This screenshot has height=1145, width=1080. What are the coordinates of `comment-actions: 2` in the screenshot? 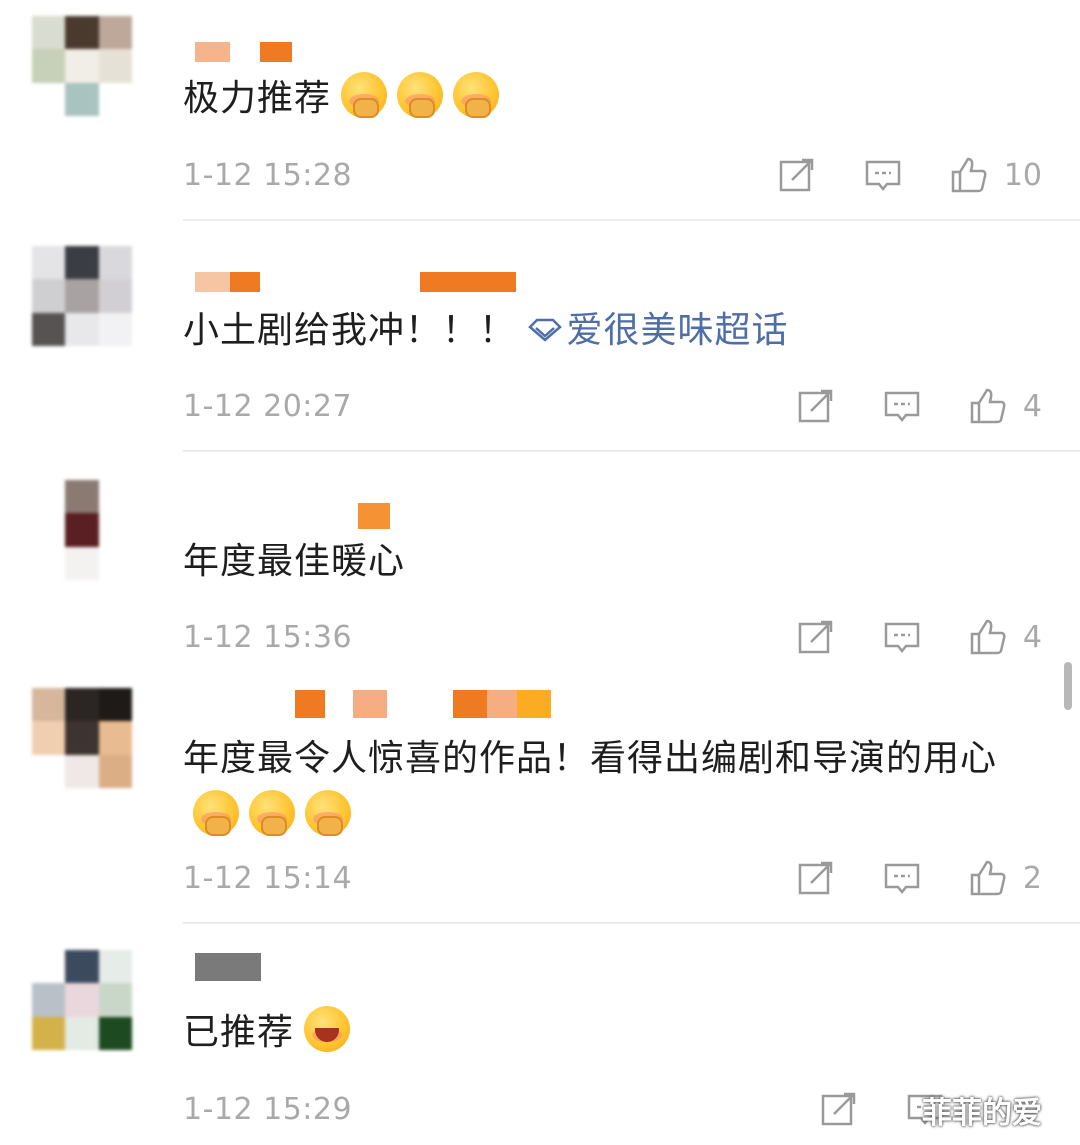 It's located at (895, 878).